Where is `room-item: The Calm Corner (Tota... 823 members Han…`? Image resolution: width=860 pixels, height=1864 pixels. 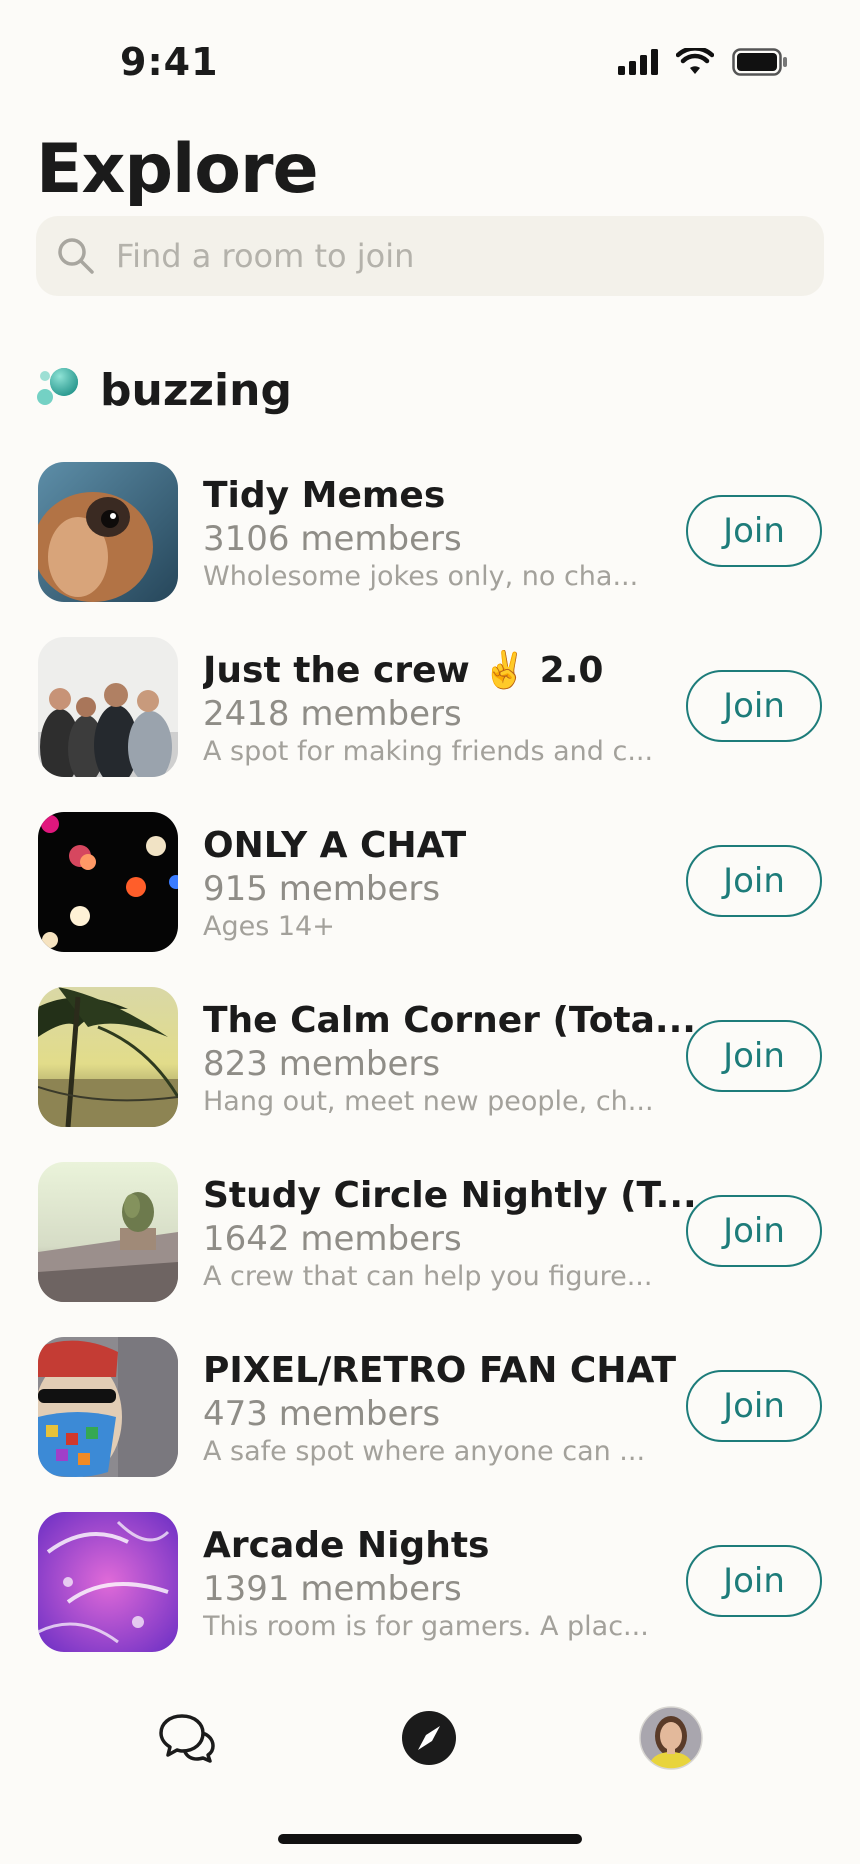 room-item: The Calm Corner (Tota... 823 members Han… is located at coordinates (436, 1072).